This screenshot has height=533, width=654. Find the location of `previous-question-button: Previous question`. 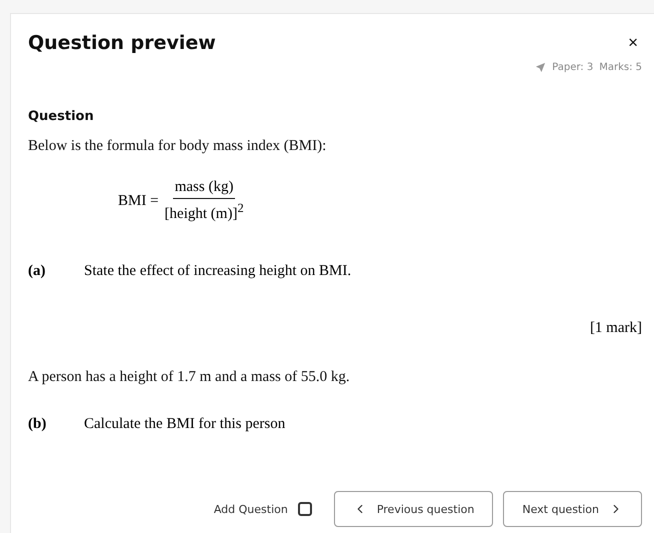

previous-question-button: Previous question is located at coordinates (414, 509).